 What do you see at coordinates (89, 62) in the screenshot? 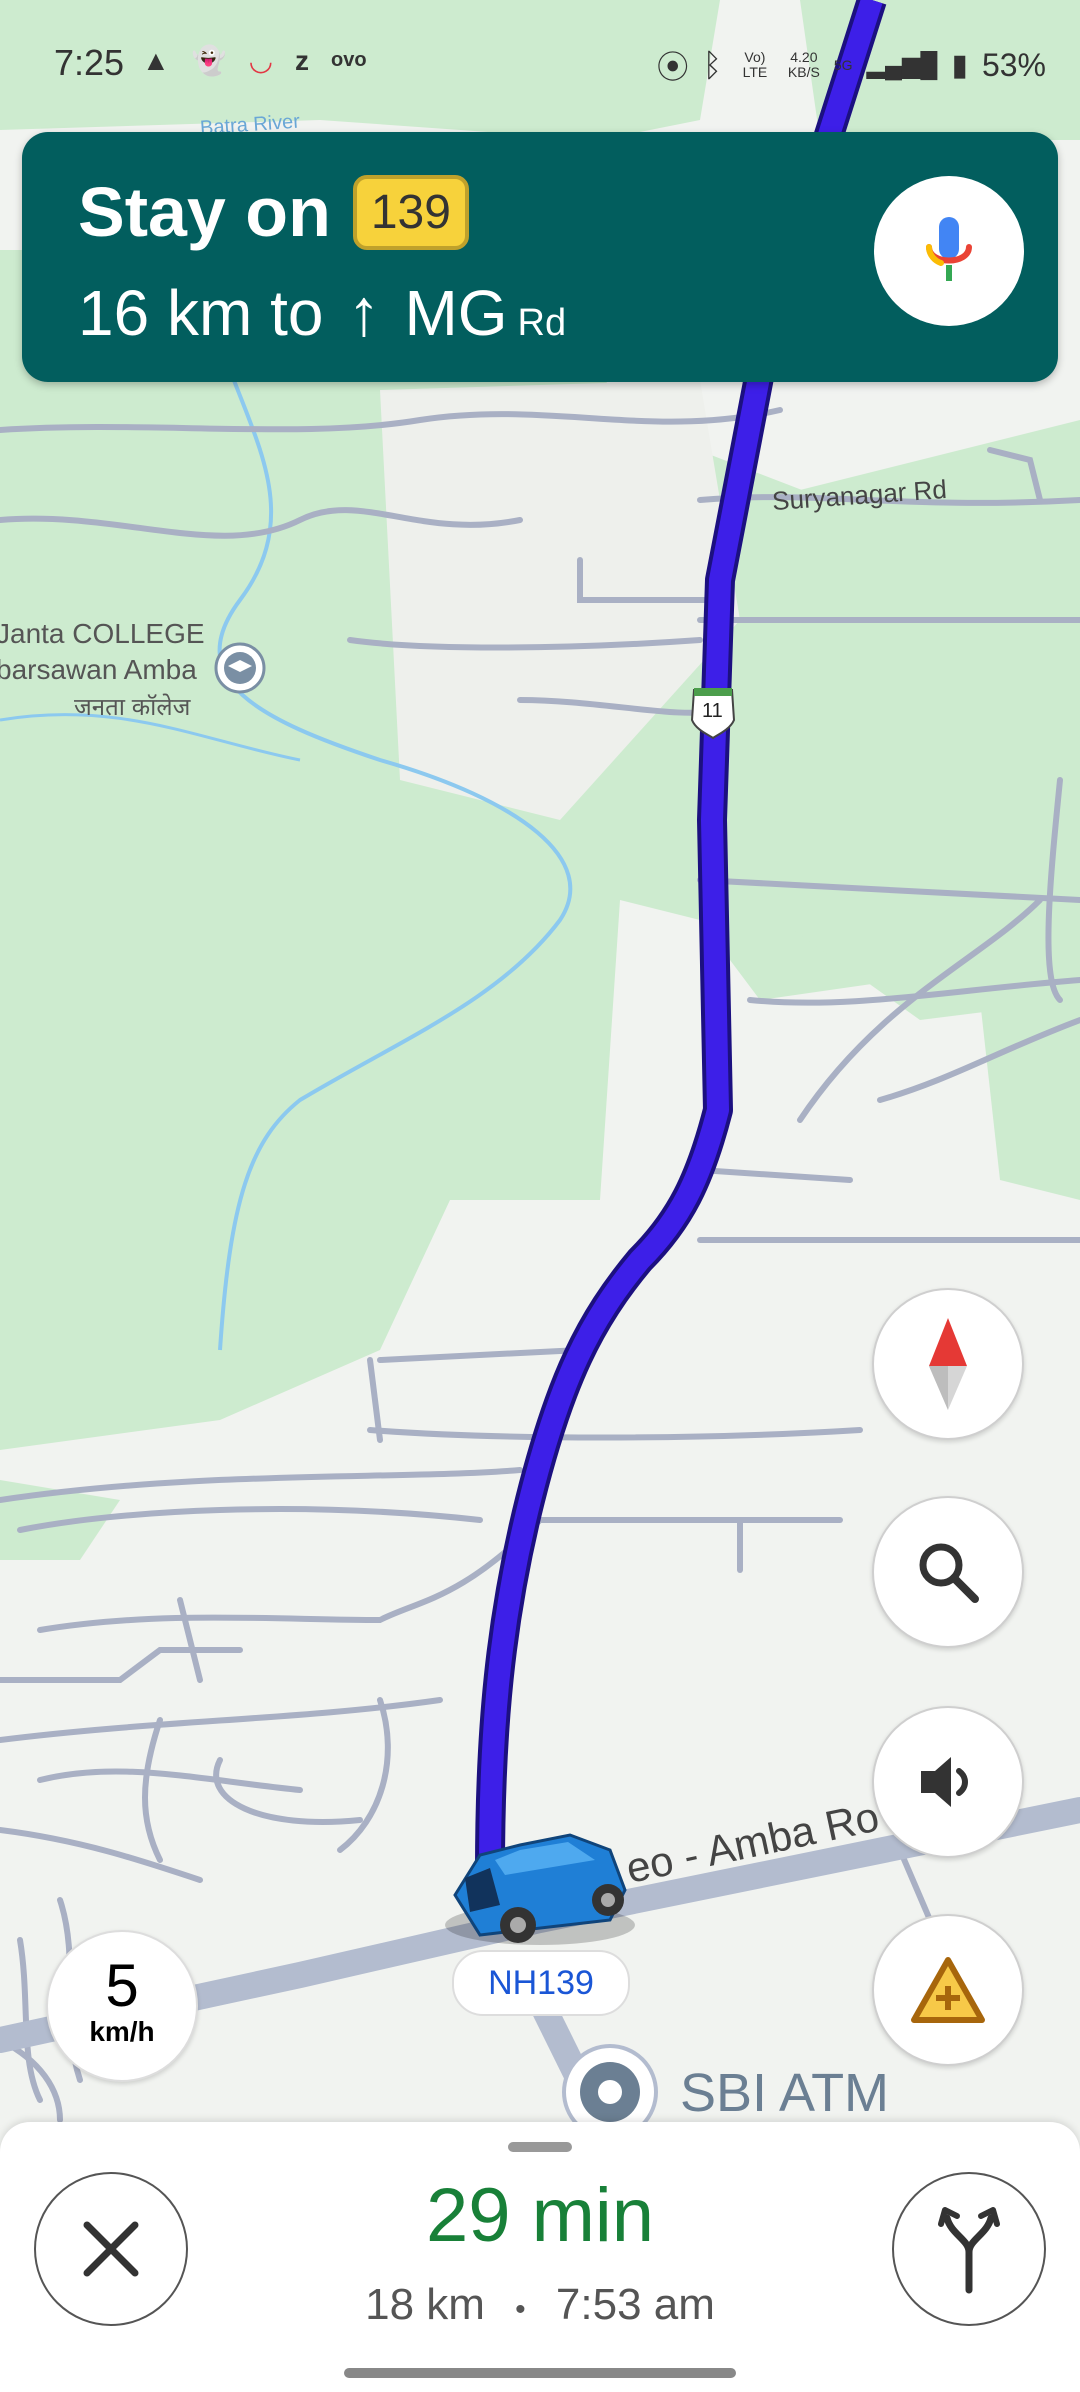
I see `status-time: 7:25` at bounding box center [89, 62].